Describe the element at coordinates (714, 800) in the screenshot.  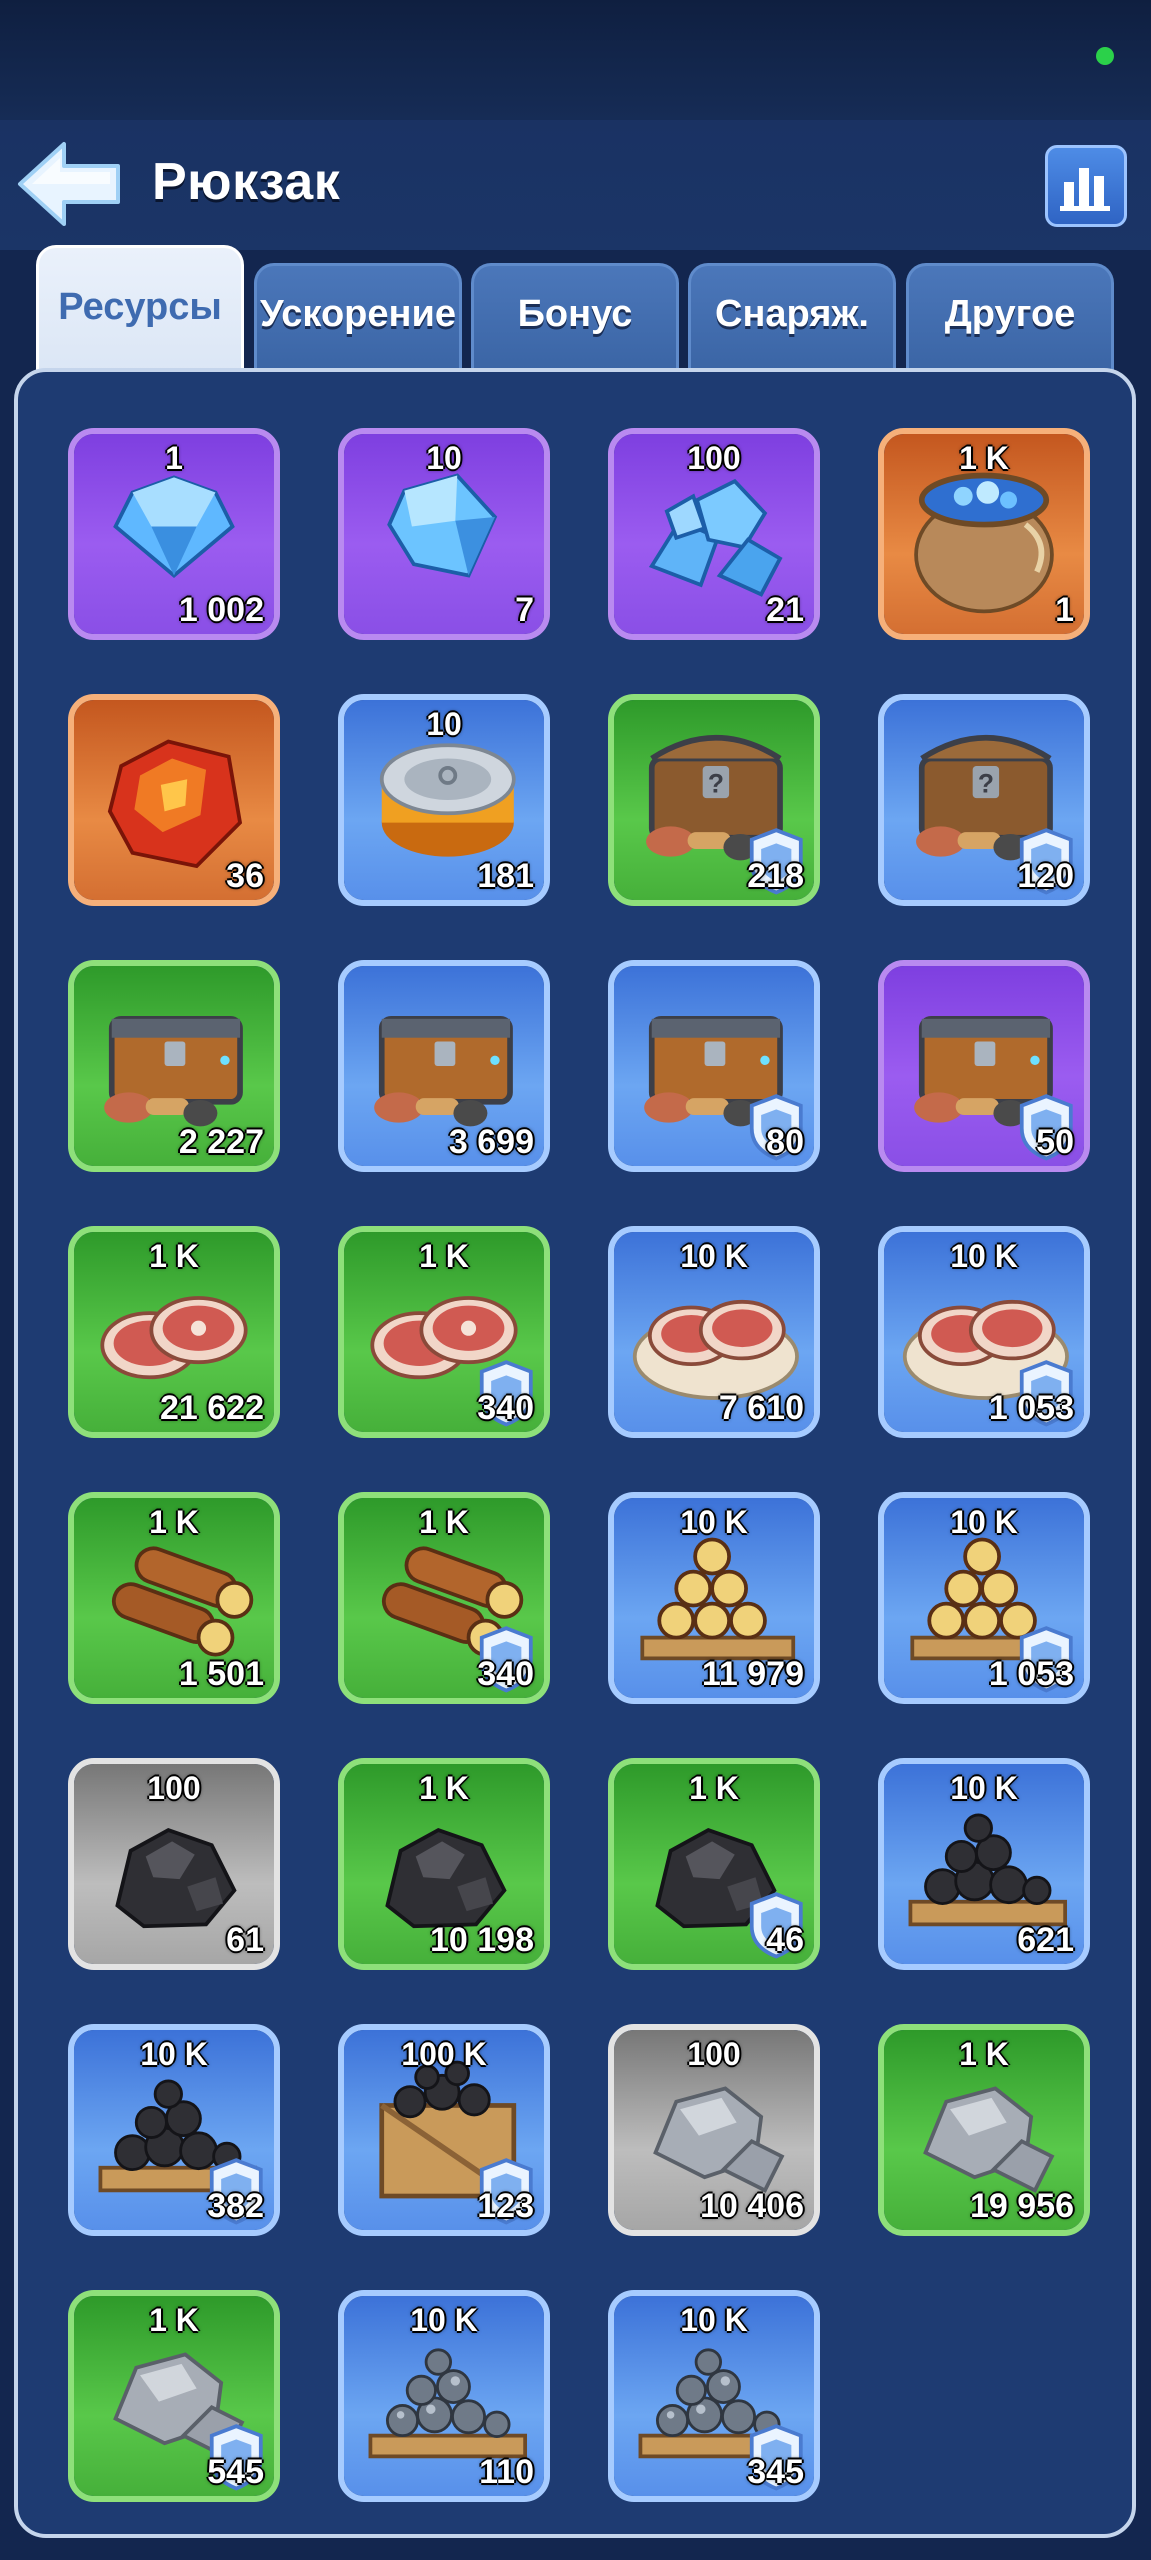
I see `item-slot: ? 218` at that location.